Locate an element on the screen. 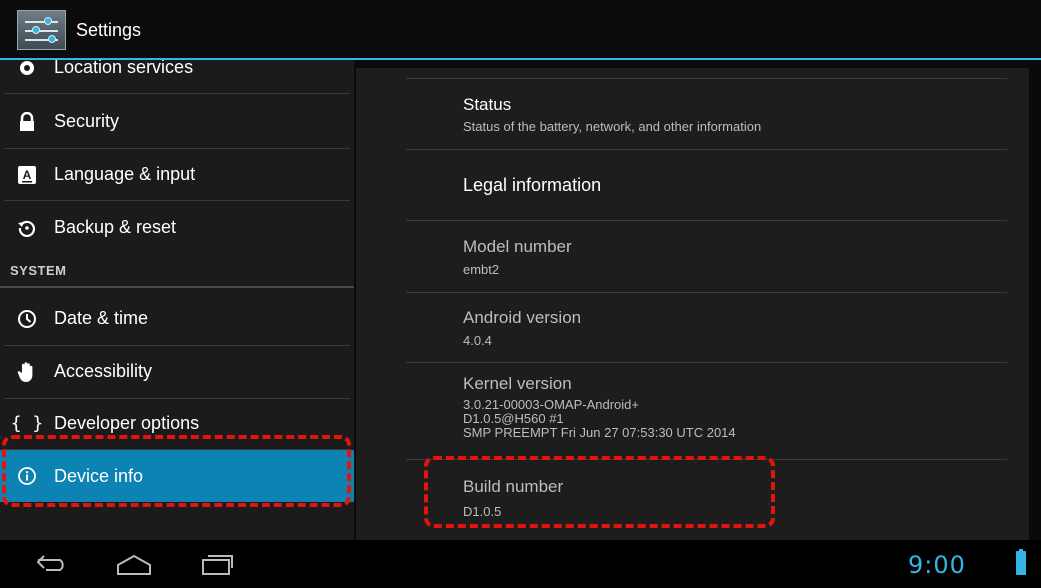 Image resolution: width=1041 pixels, height=588 pixels. svg-text: A is located at coordinates (27, 175).